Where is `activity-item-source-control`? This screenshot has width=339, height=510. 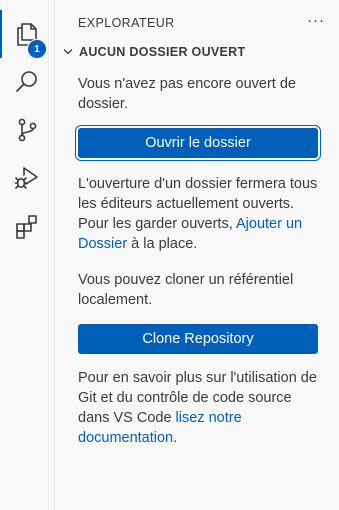
activity-item-source-control is located at coordinates (27, 130).